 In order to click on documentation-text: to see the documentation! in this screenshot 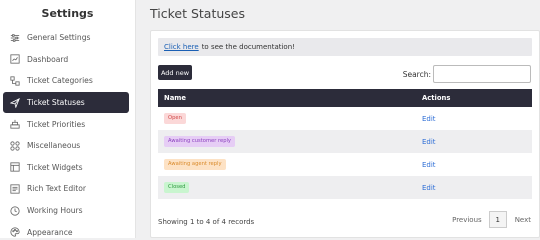, I will do `click(248, 47)`.